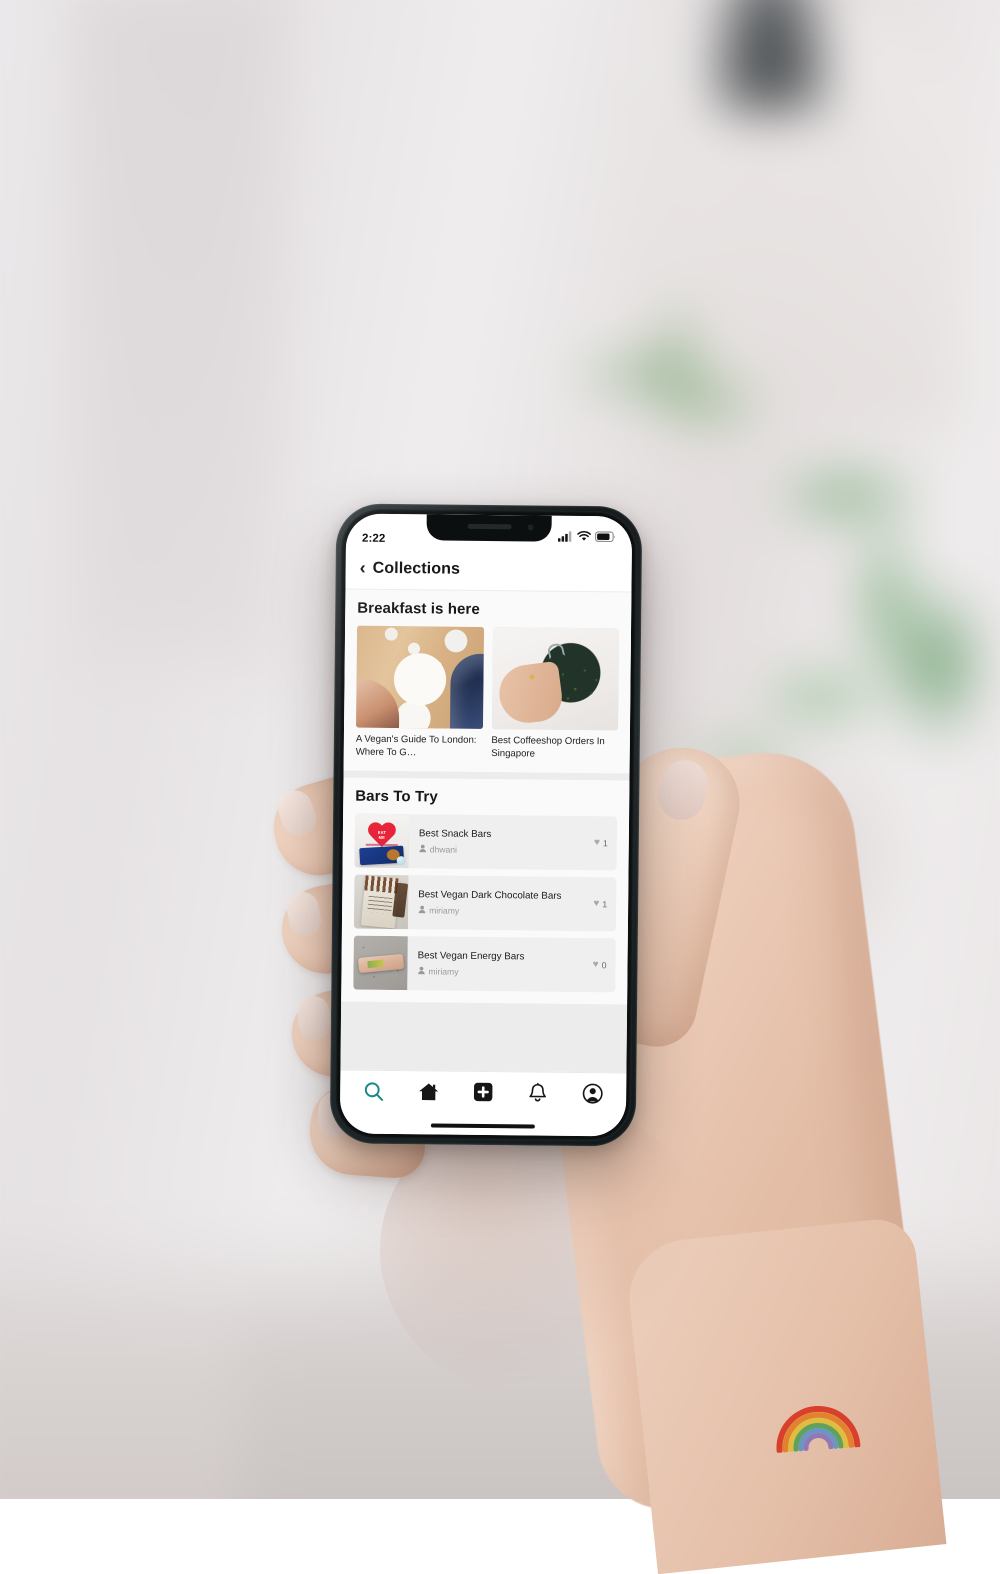  Describe the element at coordinates (417, 568) in the screenshot. I see `page-title: Collections` at that location.